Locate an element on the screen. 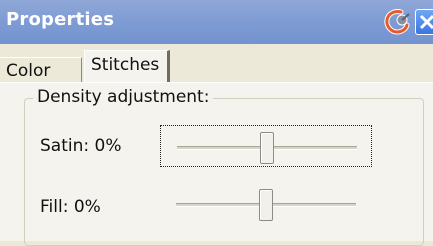 This screenshot has height=246, width=433. satin-slider-thumb is located at coordinates (267, 148).